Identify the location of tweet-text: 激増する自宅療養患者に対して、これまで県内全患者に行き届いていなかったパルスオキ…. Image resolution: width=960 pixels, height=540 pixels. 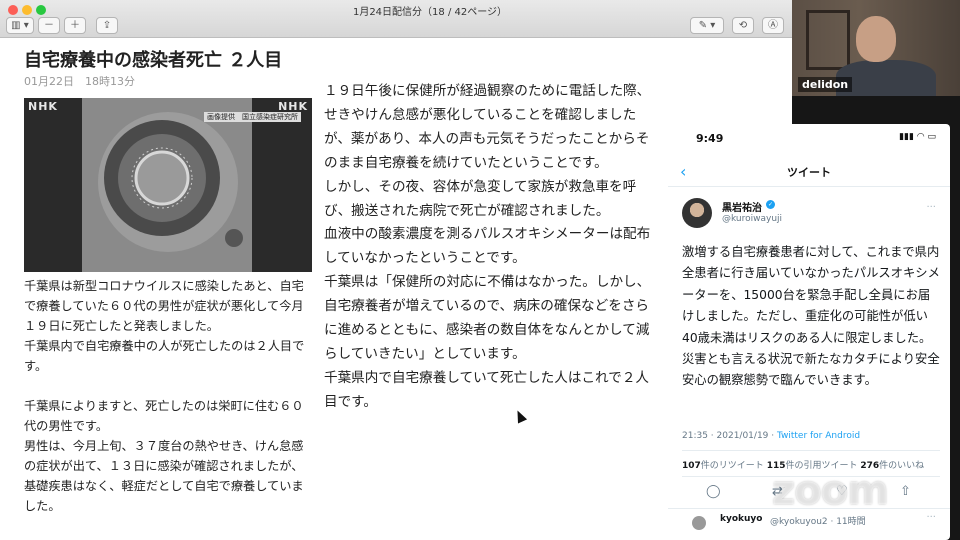
(811, 316).